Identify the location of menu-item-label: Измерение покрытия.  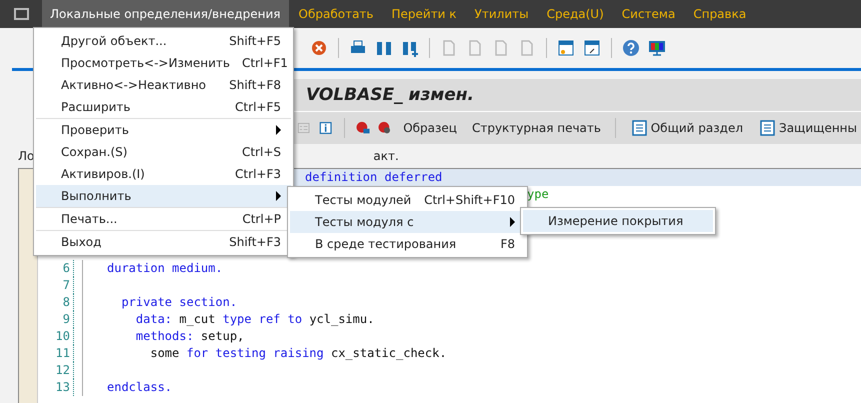
(616, 221).